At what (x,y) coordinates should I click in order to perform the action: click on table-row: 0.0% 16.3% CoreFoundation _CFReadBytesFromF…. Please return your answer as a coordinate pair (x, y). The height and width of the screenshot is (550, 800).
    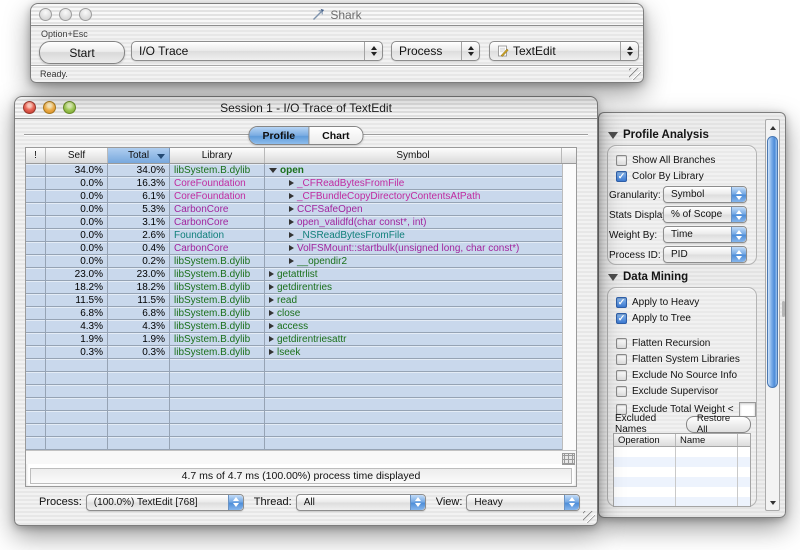
    Looking at the image, I should click on (294, 183).